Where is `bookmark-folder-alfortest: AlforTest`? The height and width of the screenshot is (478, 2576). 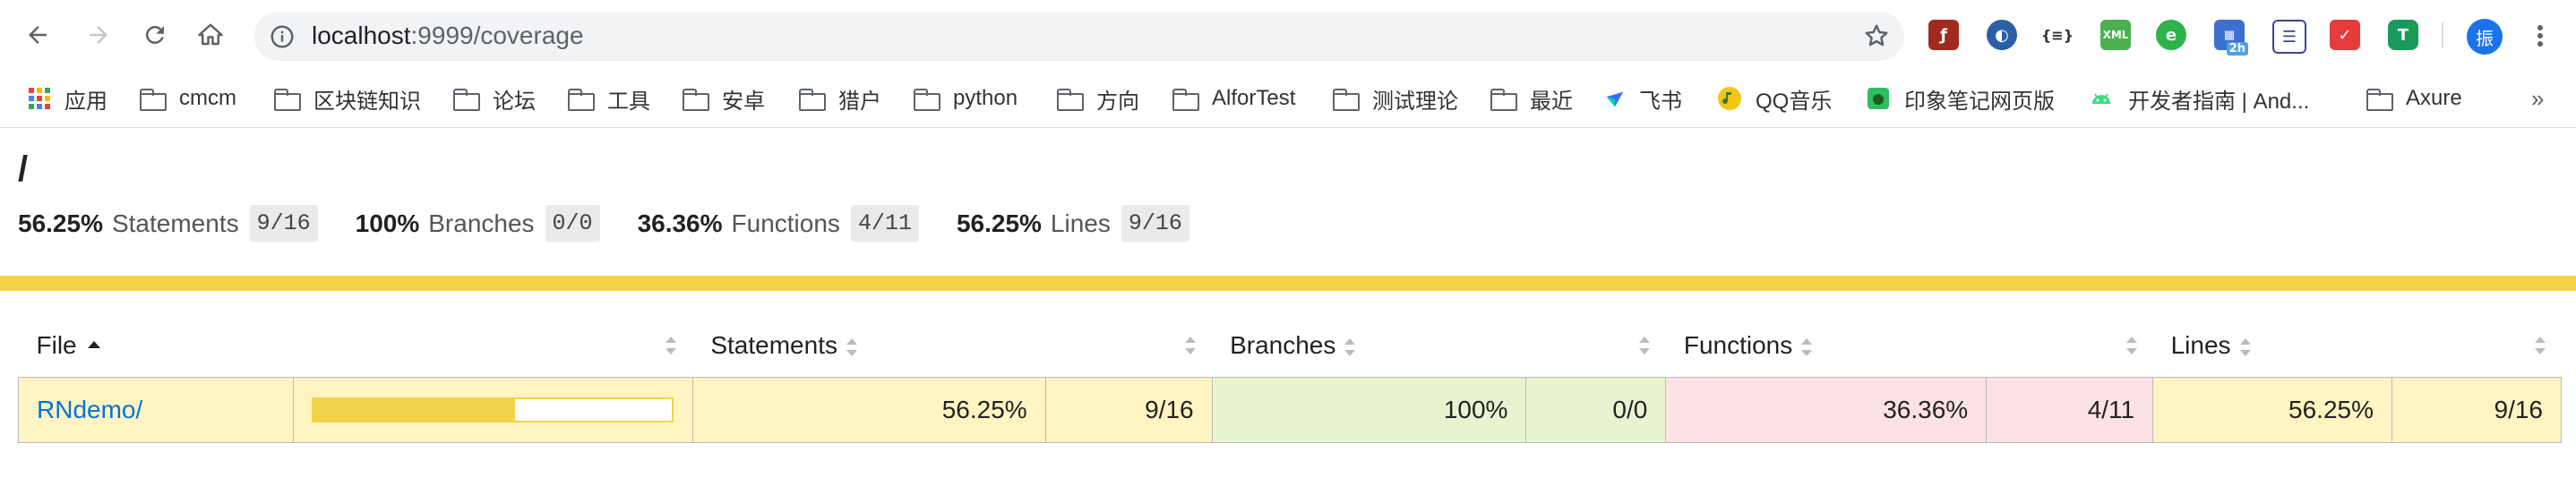
bookmark-folder-alfortest: AlforTest is located at coordinates (1233, 98).